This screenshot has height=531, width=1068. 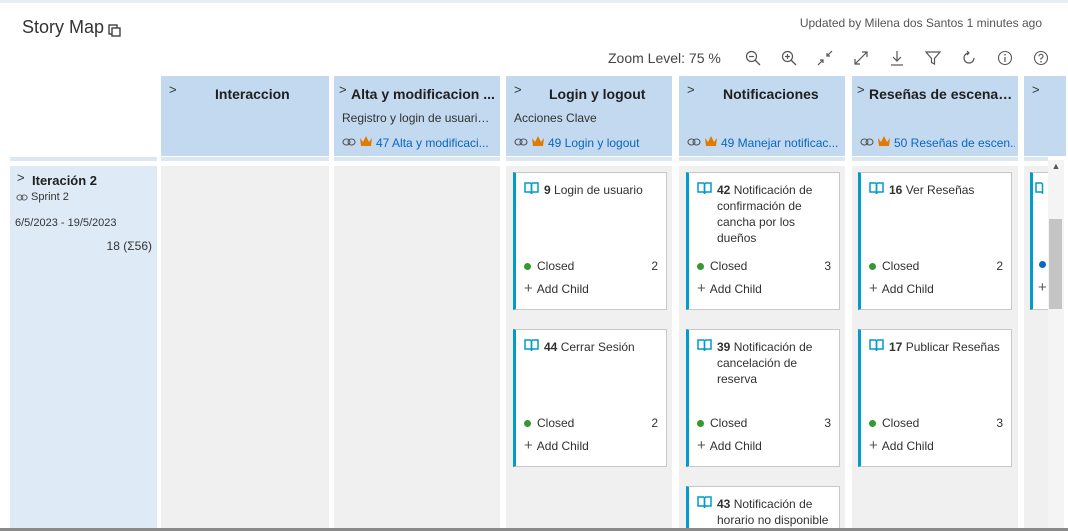 What do you see at coordinates (63, 27) in the screenshot?
I see `page-title-text: Story Map` at bounding box center [63, 27].